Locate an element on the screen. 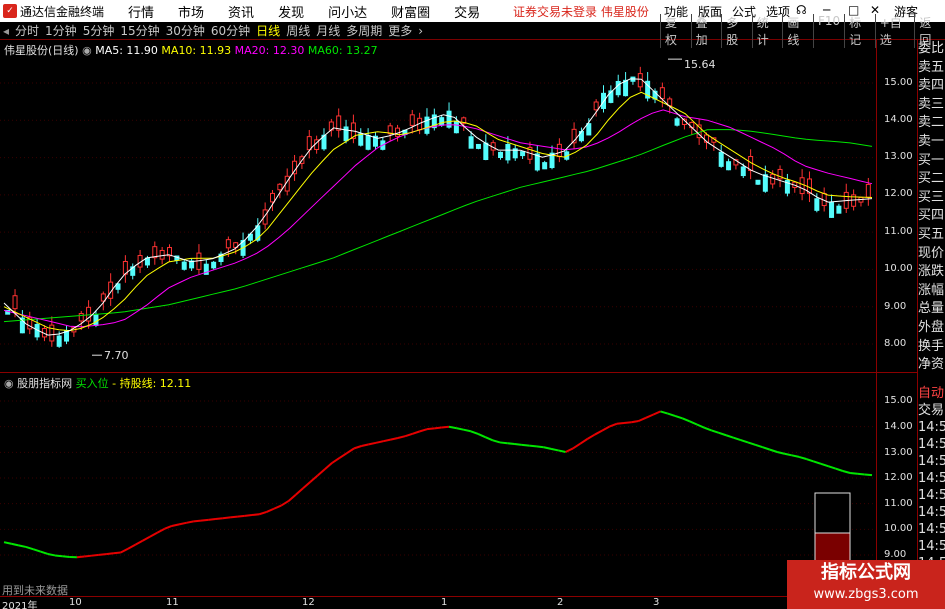 Image resolution: width=945 pixels, height=609 pixels. legend-dash: - is located at coordinates (114, 383).